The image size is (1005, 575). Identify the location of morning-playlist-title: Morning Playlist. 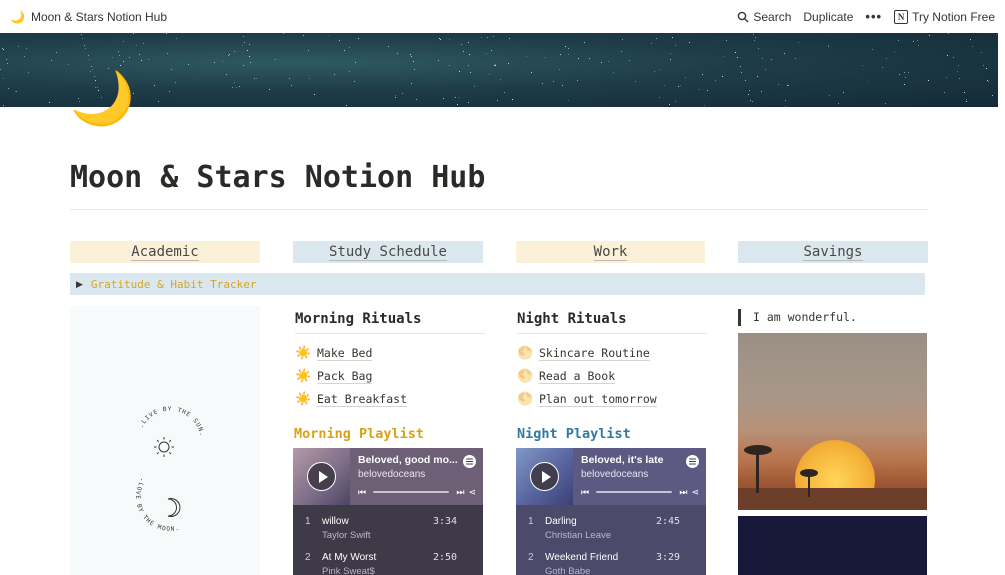
(359, 434).